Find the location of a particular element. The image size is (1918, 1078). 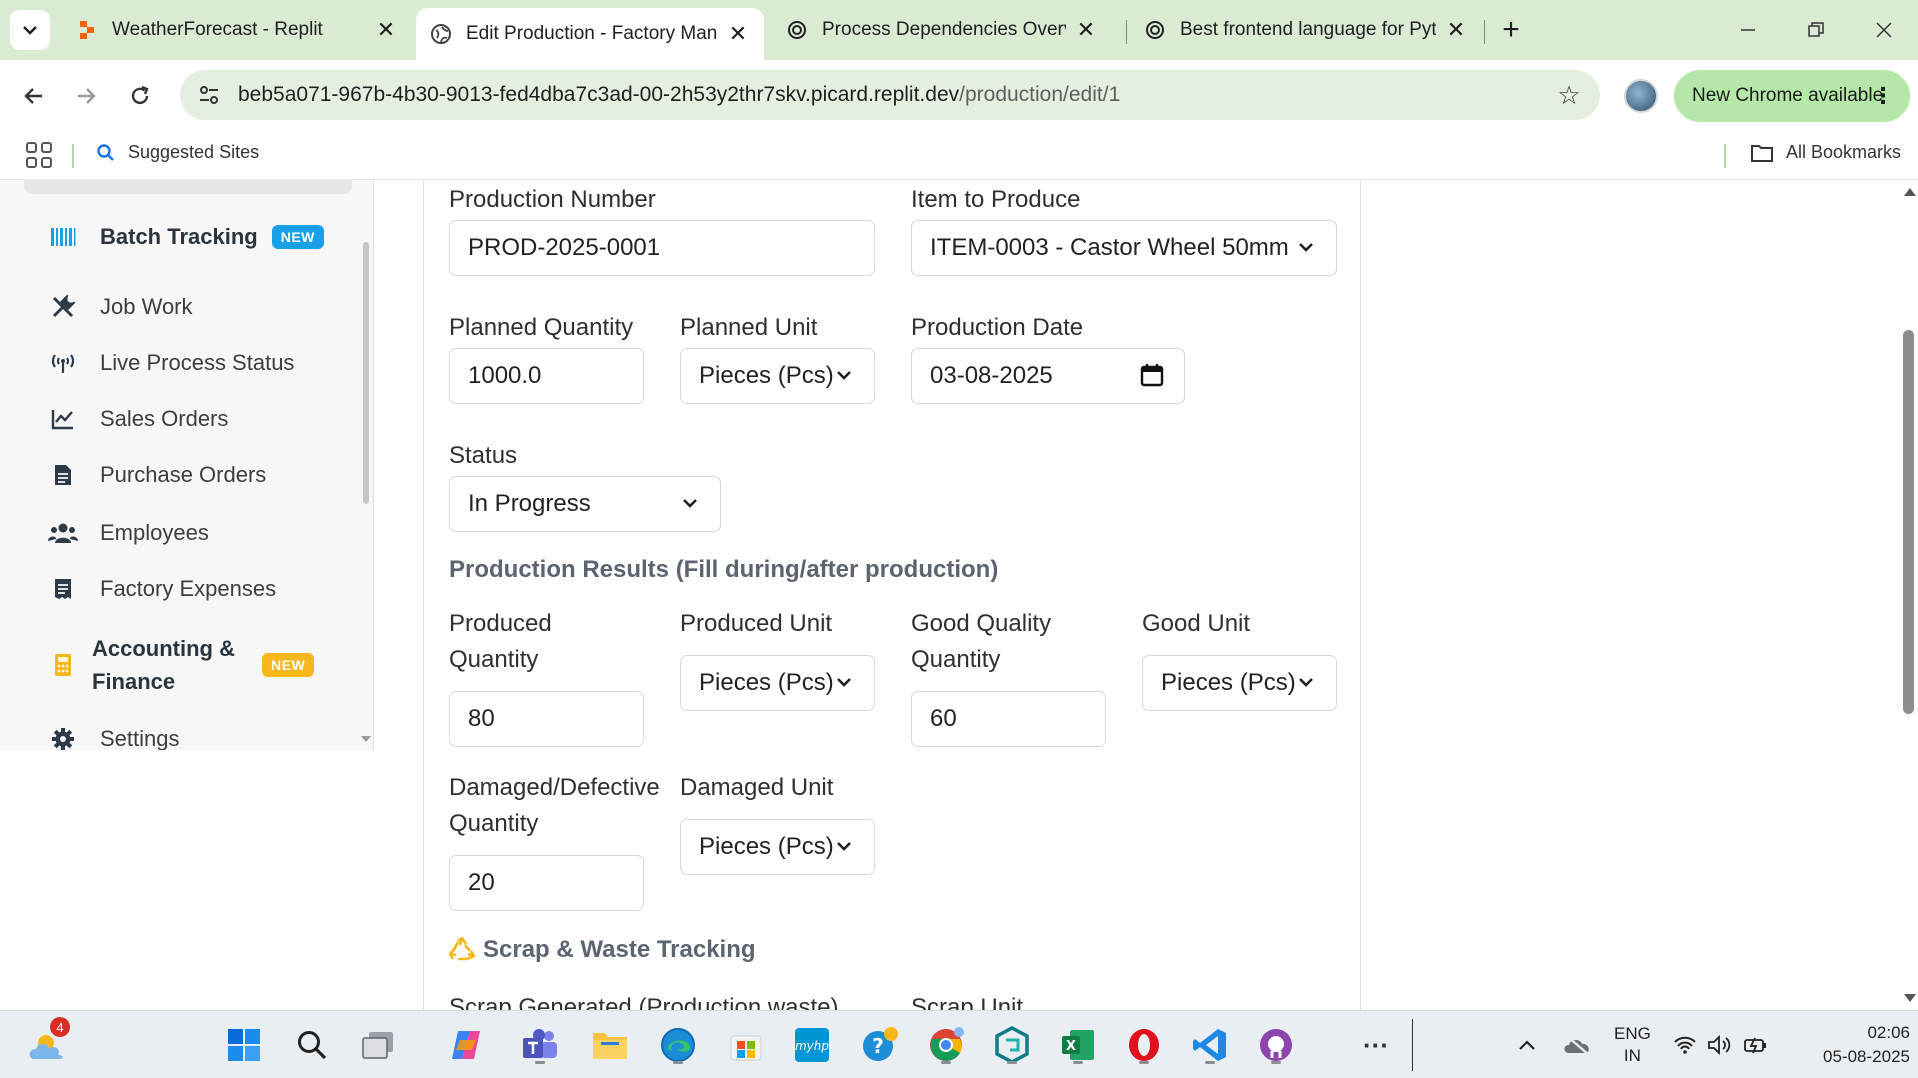

sidebar-item-sales-orders: Sales Orders is located at coordinates (138, 419).